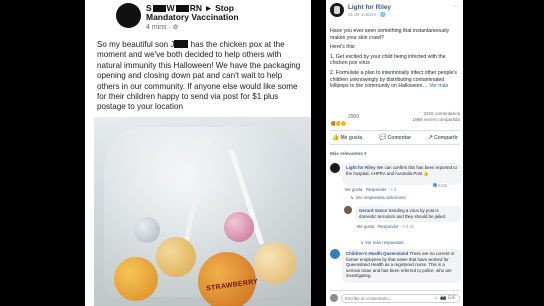  I want to click on like-reaction-icon, so click(435, 185).